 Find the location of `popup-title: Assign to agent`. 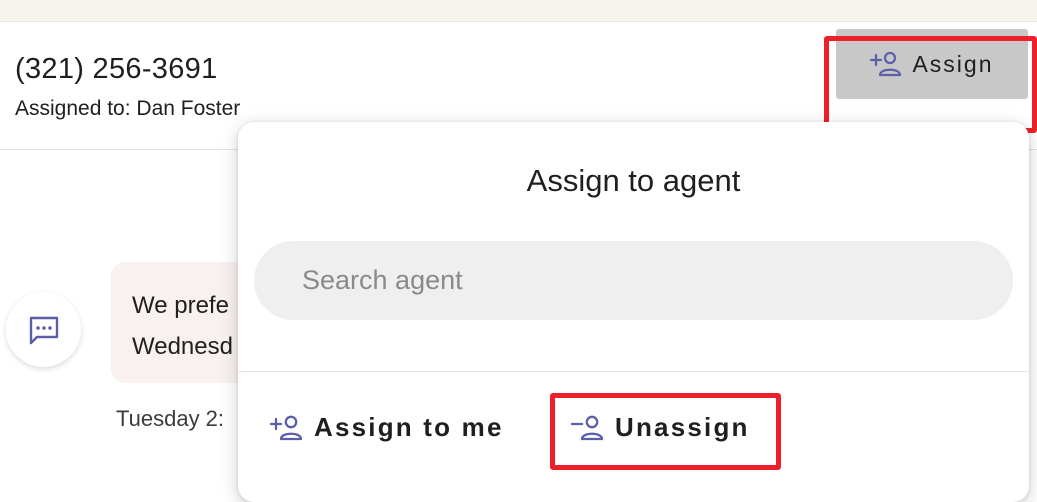

popup-title: Assign to agent is located at coordinates (633, 180).